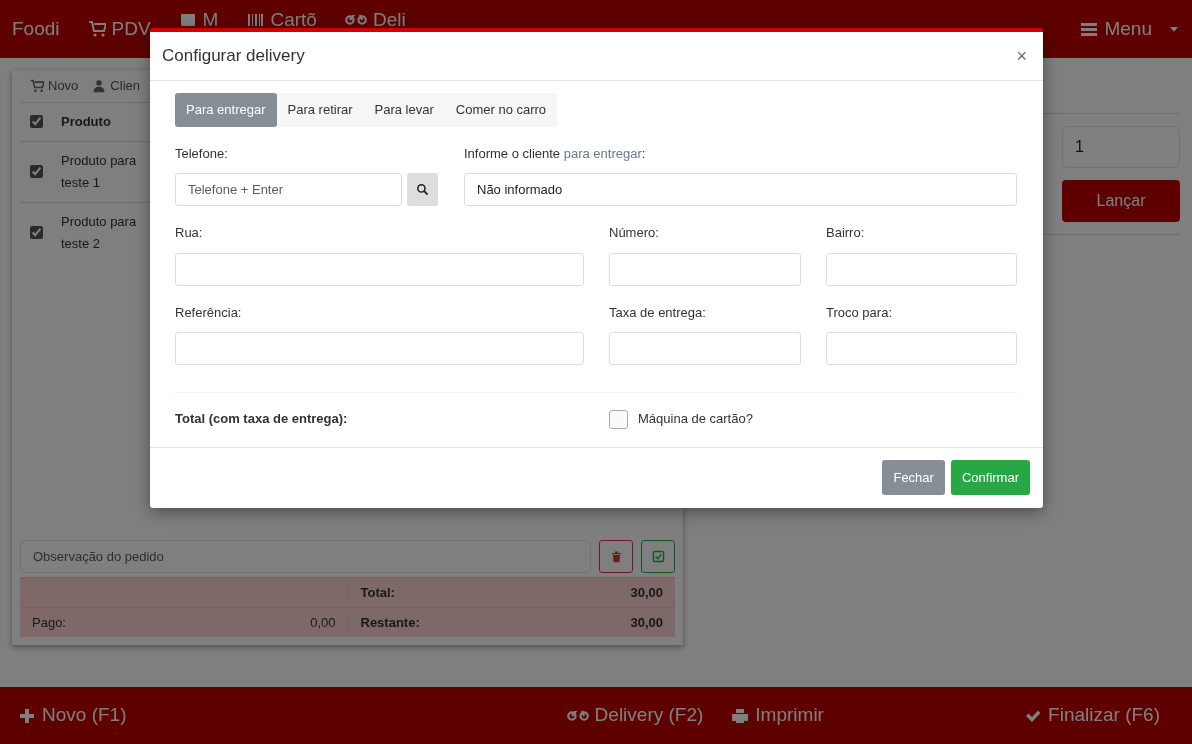 This screenshot has width=1192, height=744. I want to click on field-label: Taxa de entrega:, so click(658, 312).